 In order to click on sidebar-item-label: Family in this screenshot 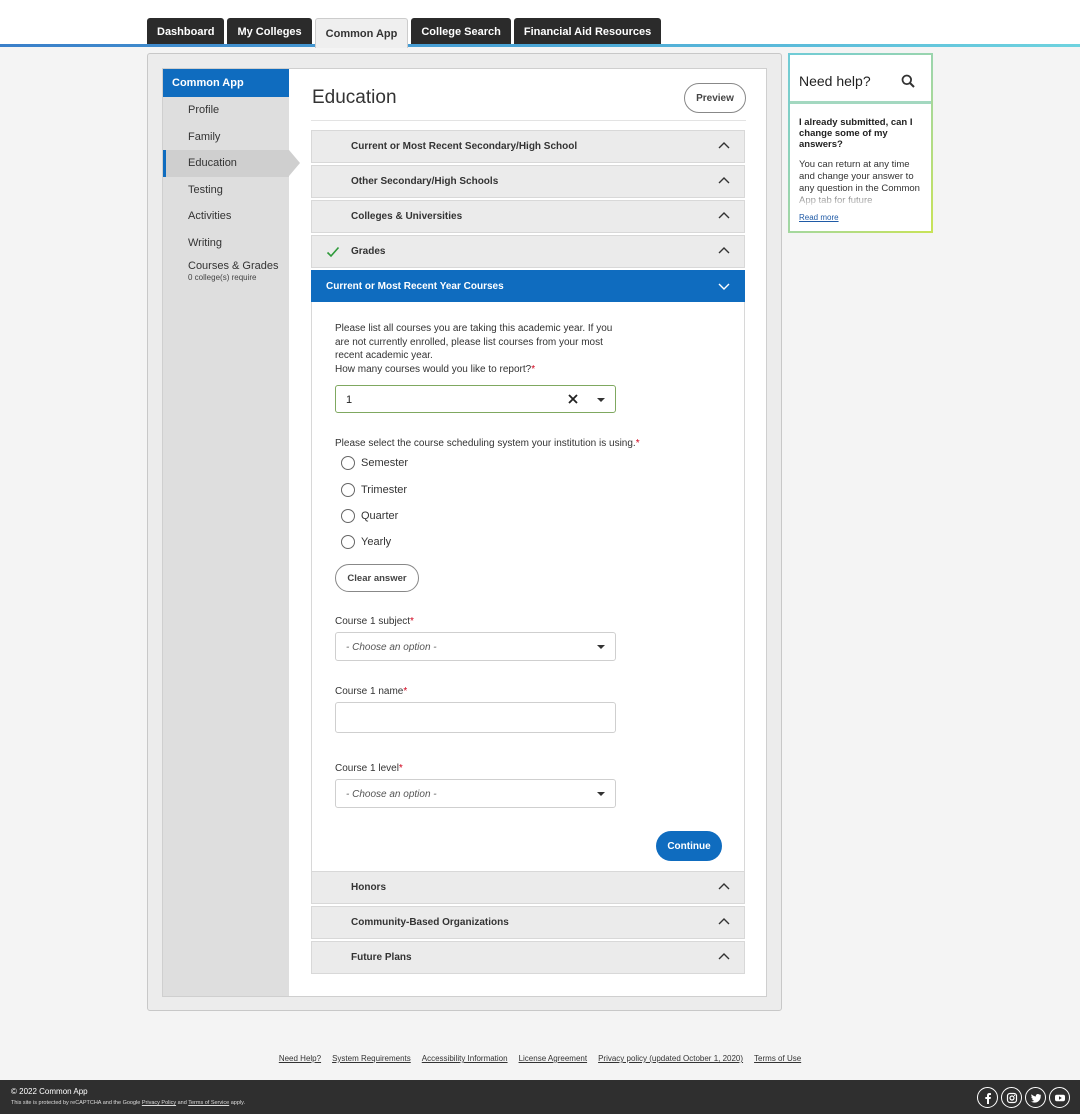, I will do `click(204, 136)`.